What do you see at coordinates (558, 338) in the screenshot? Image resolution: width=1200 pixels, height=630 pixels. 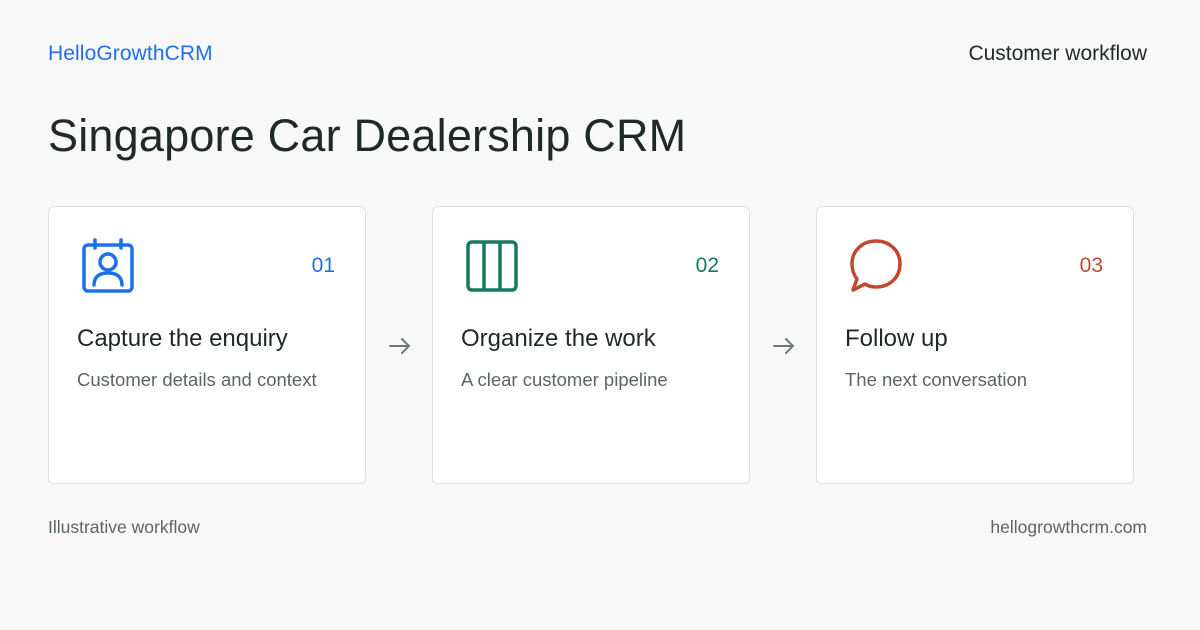 I see `step-title: Organize the work` at bounding box center [558, 338].